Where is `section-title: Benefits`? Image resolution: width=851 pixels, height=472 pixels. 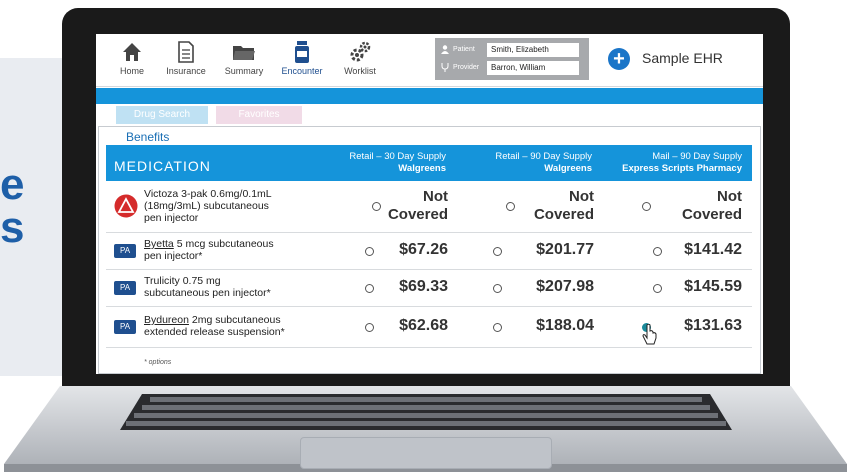 section-title: Benefits is located at coordinates (148, 137).